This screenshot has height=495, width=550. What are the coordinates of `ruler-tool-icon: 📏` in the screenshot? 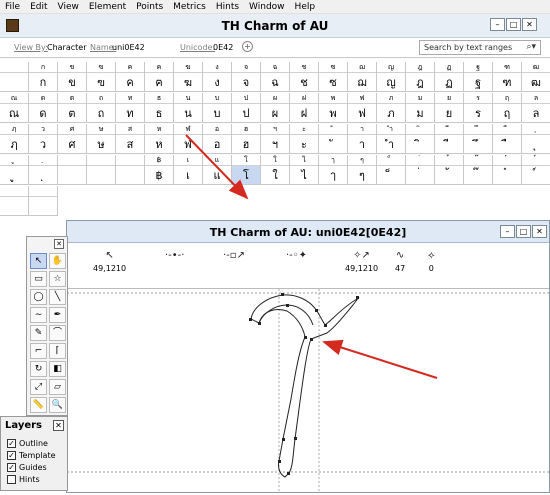 It's located at (38, 405).